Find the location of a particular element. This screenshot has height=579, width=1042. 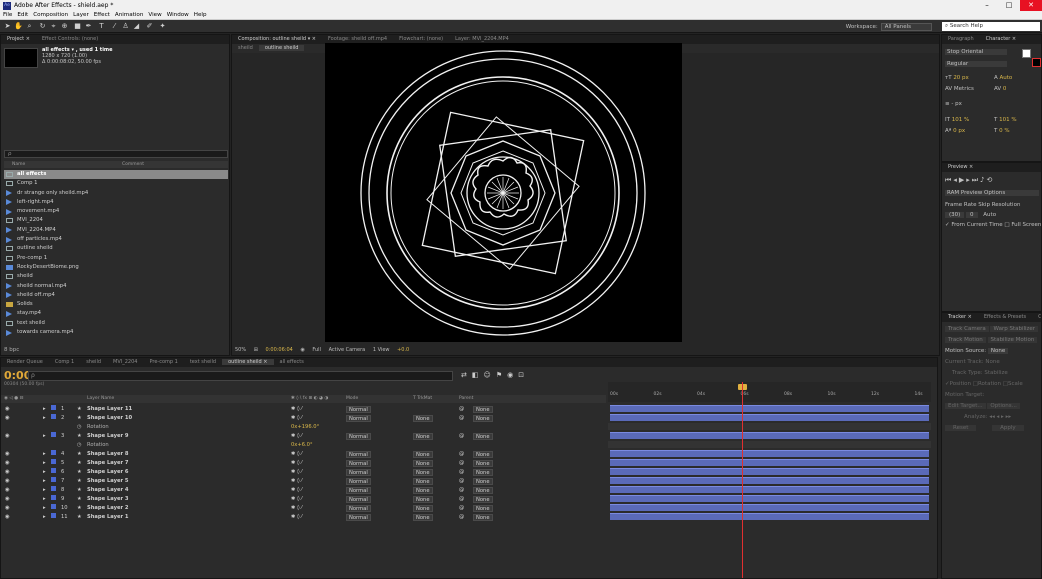

menu-effect: Effect is located at coordinates (101, 15).